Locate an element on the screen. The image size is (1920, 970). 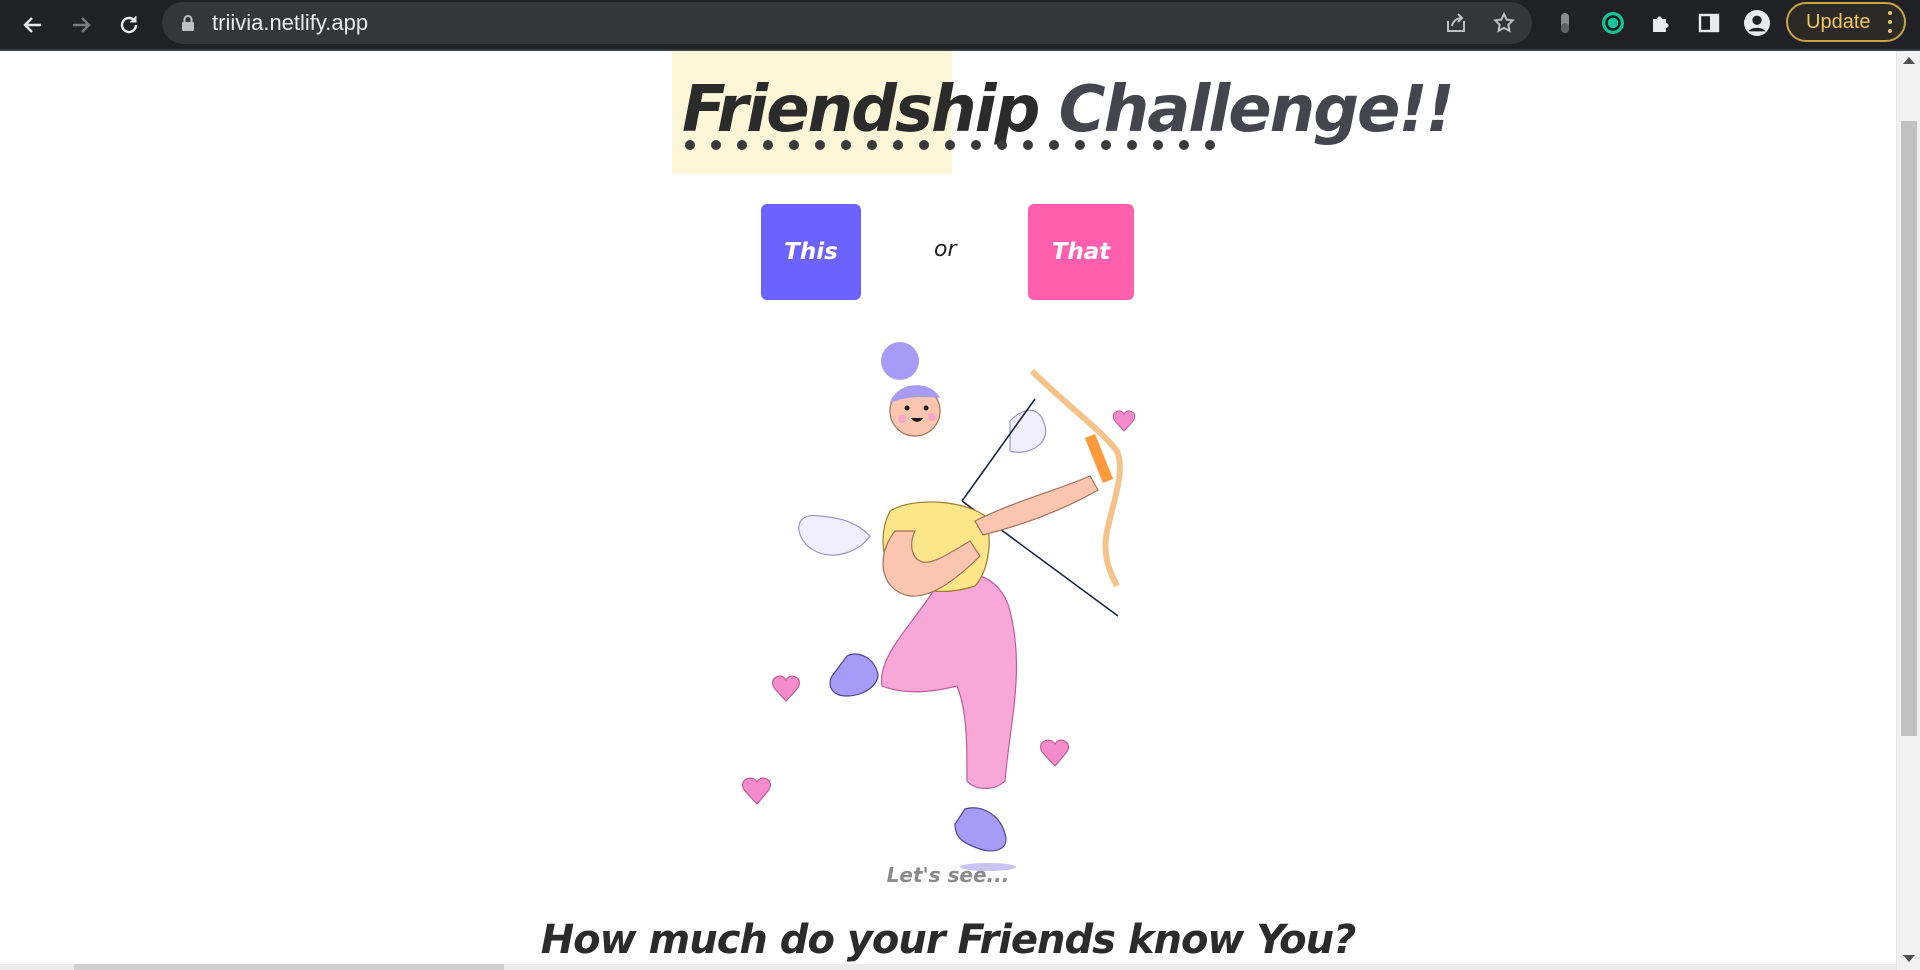
lock-icon is located at coordinates (188, 23).